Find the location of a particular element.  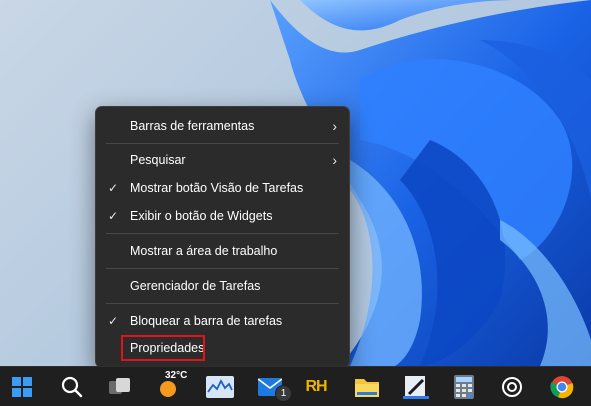

menu-item-show-desktop: Mostrar a área de trabalho is located at coordinates (222, 251).